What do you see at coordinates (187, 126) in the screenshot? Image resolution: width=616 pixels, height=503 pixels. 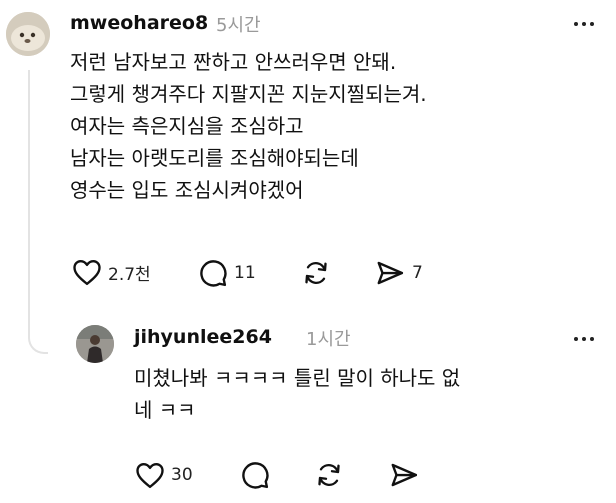 I see `post-body-line: 여자는 측은지심을 조심하고` at bounding box center [187, 126].